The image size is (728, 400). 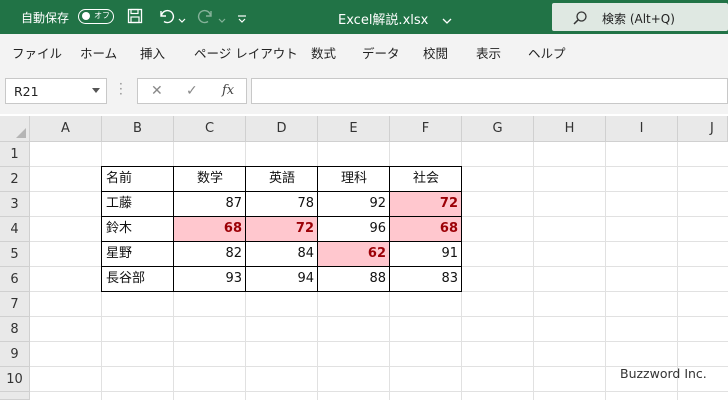 What do you see at coordinates (15, 154) in the screenshot?
I see `row-header-1: 1` at bounding box center [15, 154].